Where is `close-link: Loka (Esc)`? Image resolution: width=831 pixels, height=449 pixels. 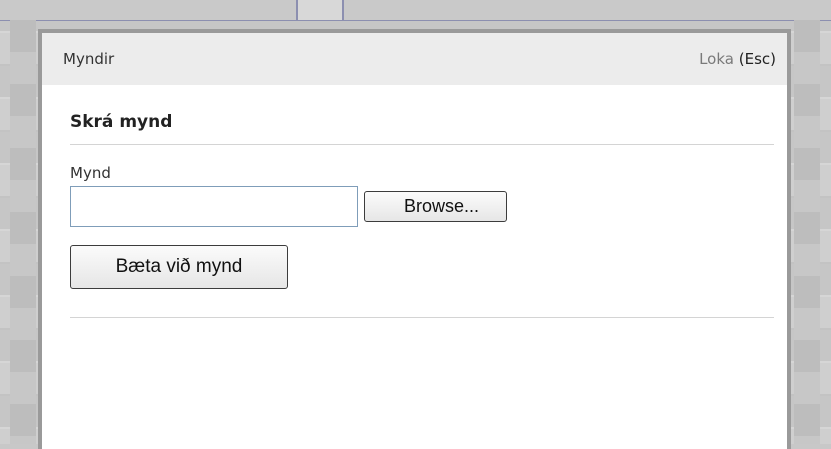 close-link: Loka (Esc) is located at coordinates (737, 59).